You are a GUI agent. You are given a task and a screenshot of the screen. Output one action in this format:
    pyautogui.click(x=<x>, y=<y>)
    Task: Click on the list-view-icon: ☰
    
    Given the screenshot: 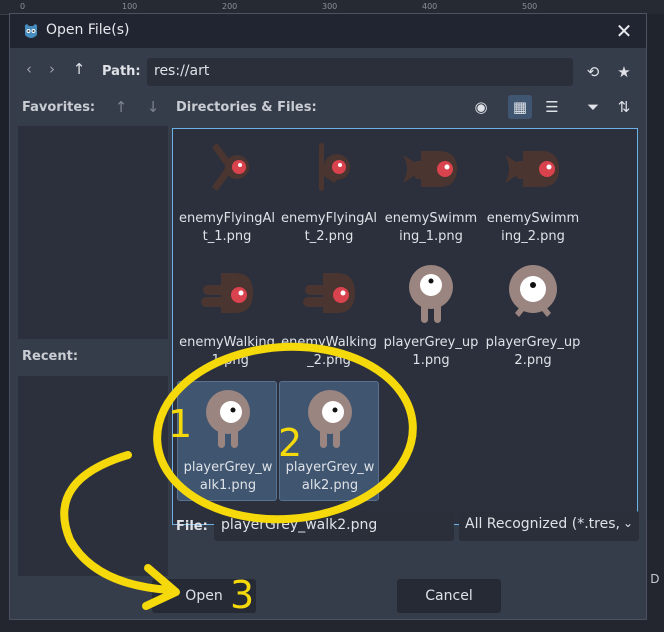 What is the action you would take?
    pyautogui.click(x=552, y=107)
    